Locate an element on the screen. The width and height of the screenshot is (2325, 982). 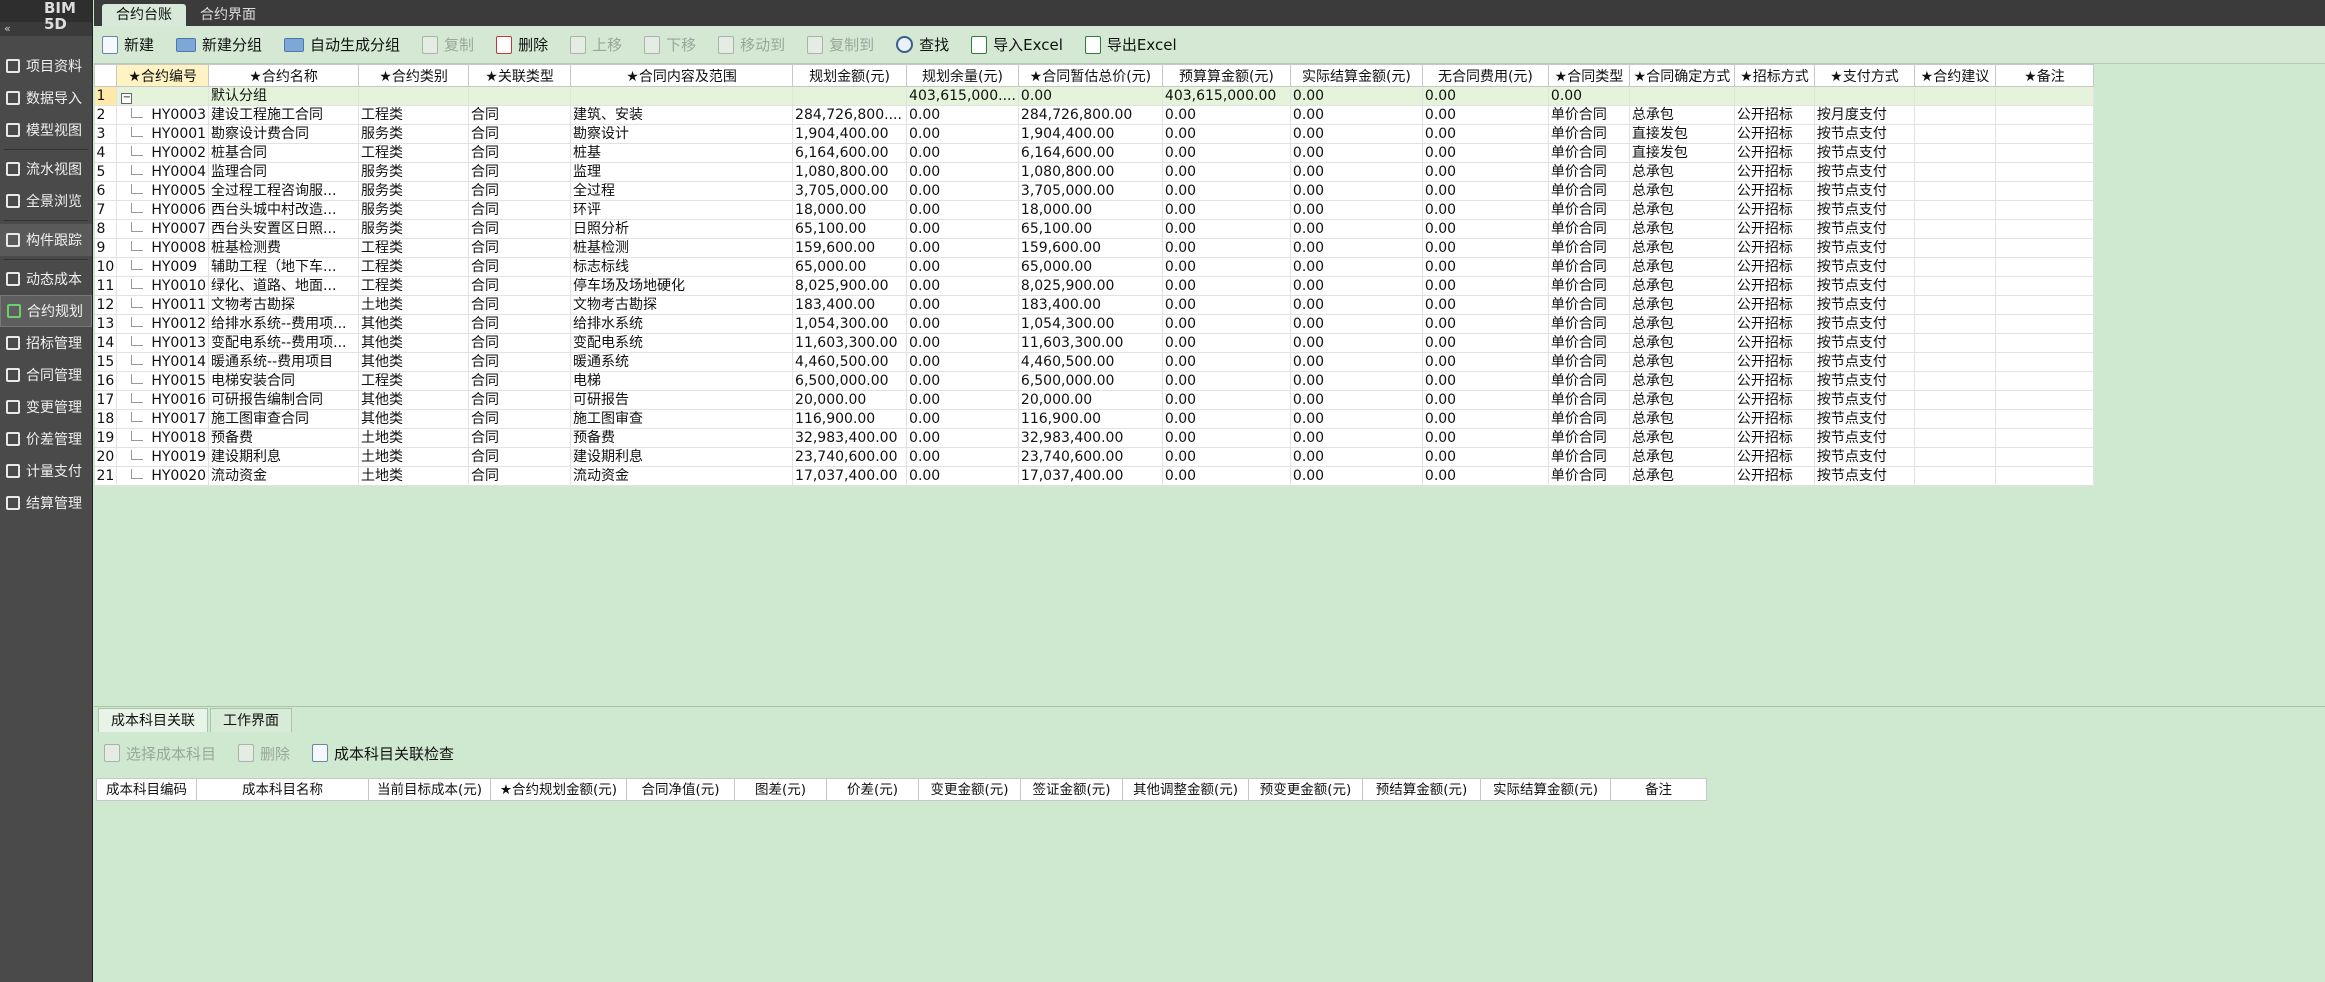
move-to-button: 移动到 is located at coordinates (751, 44).